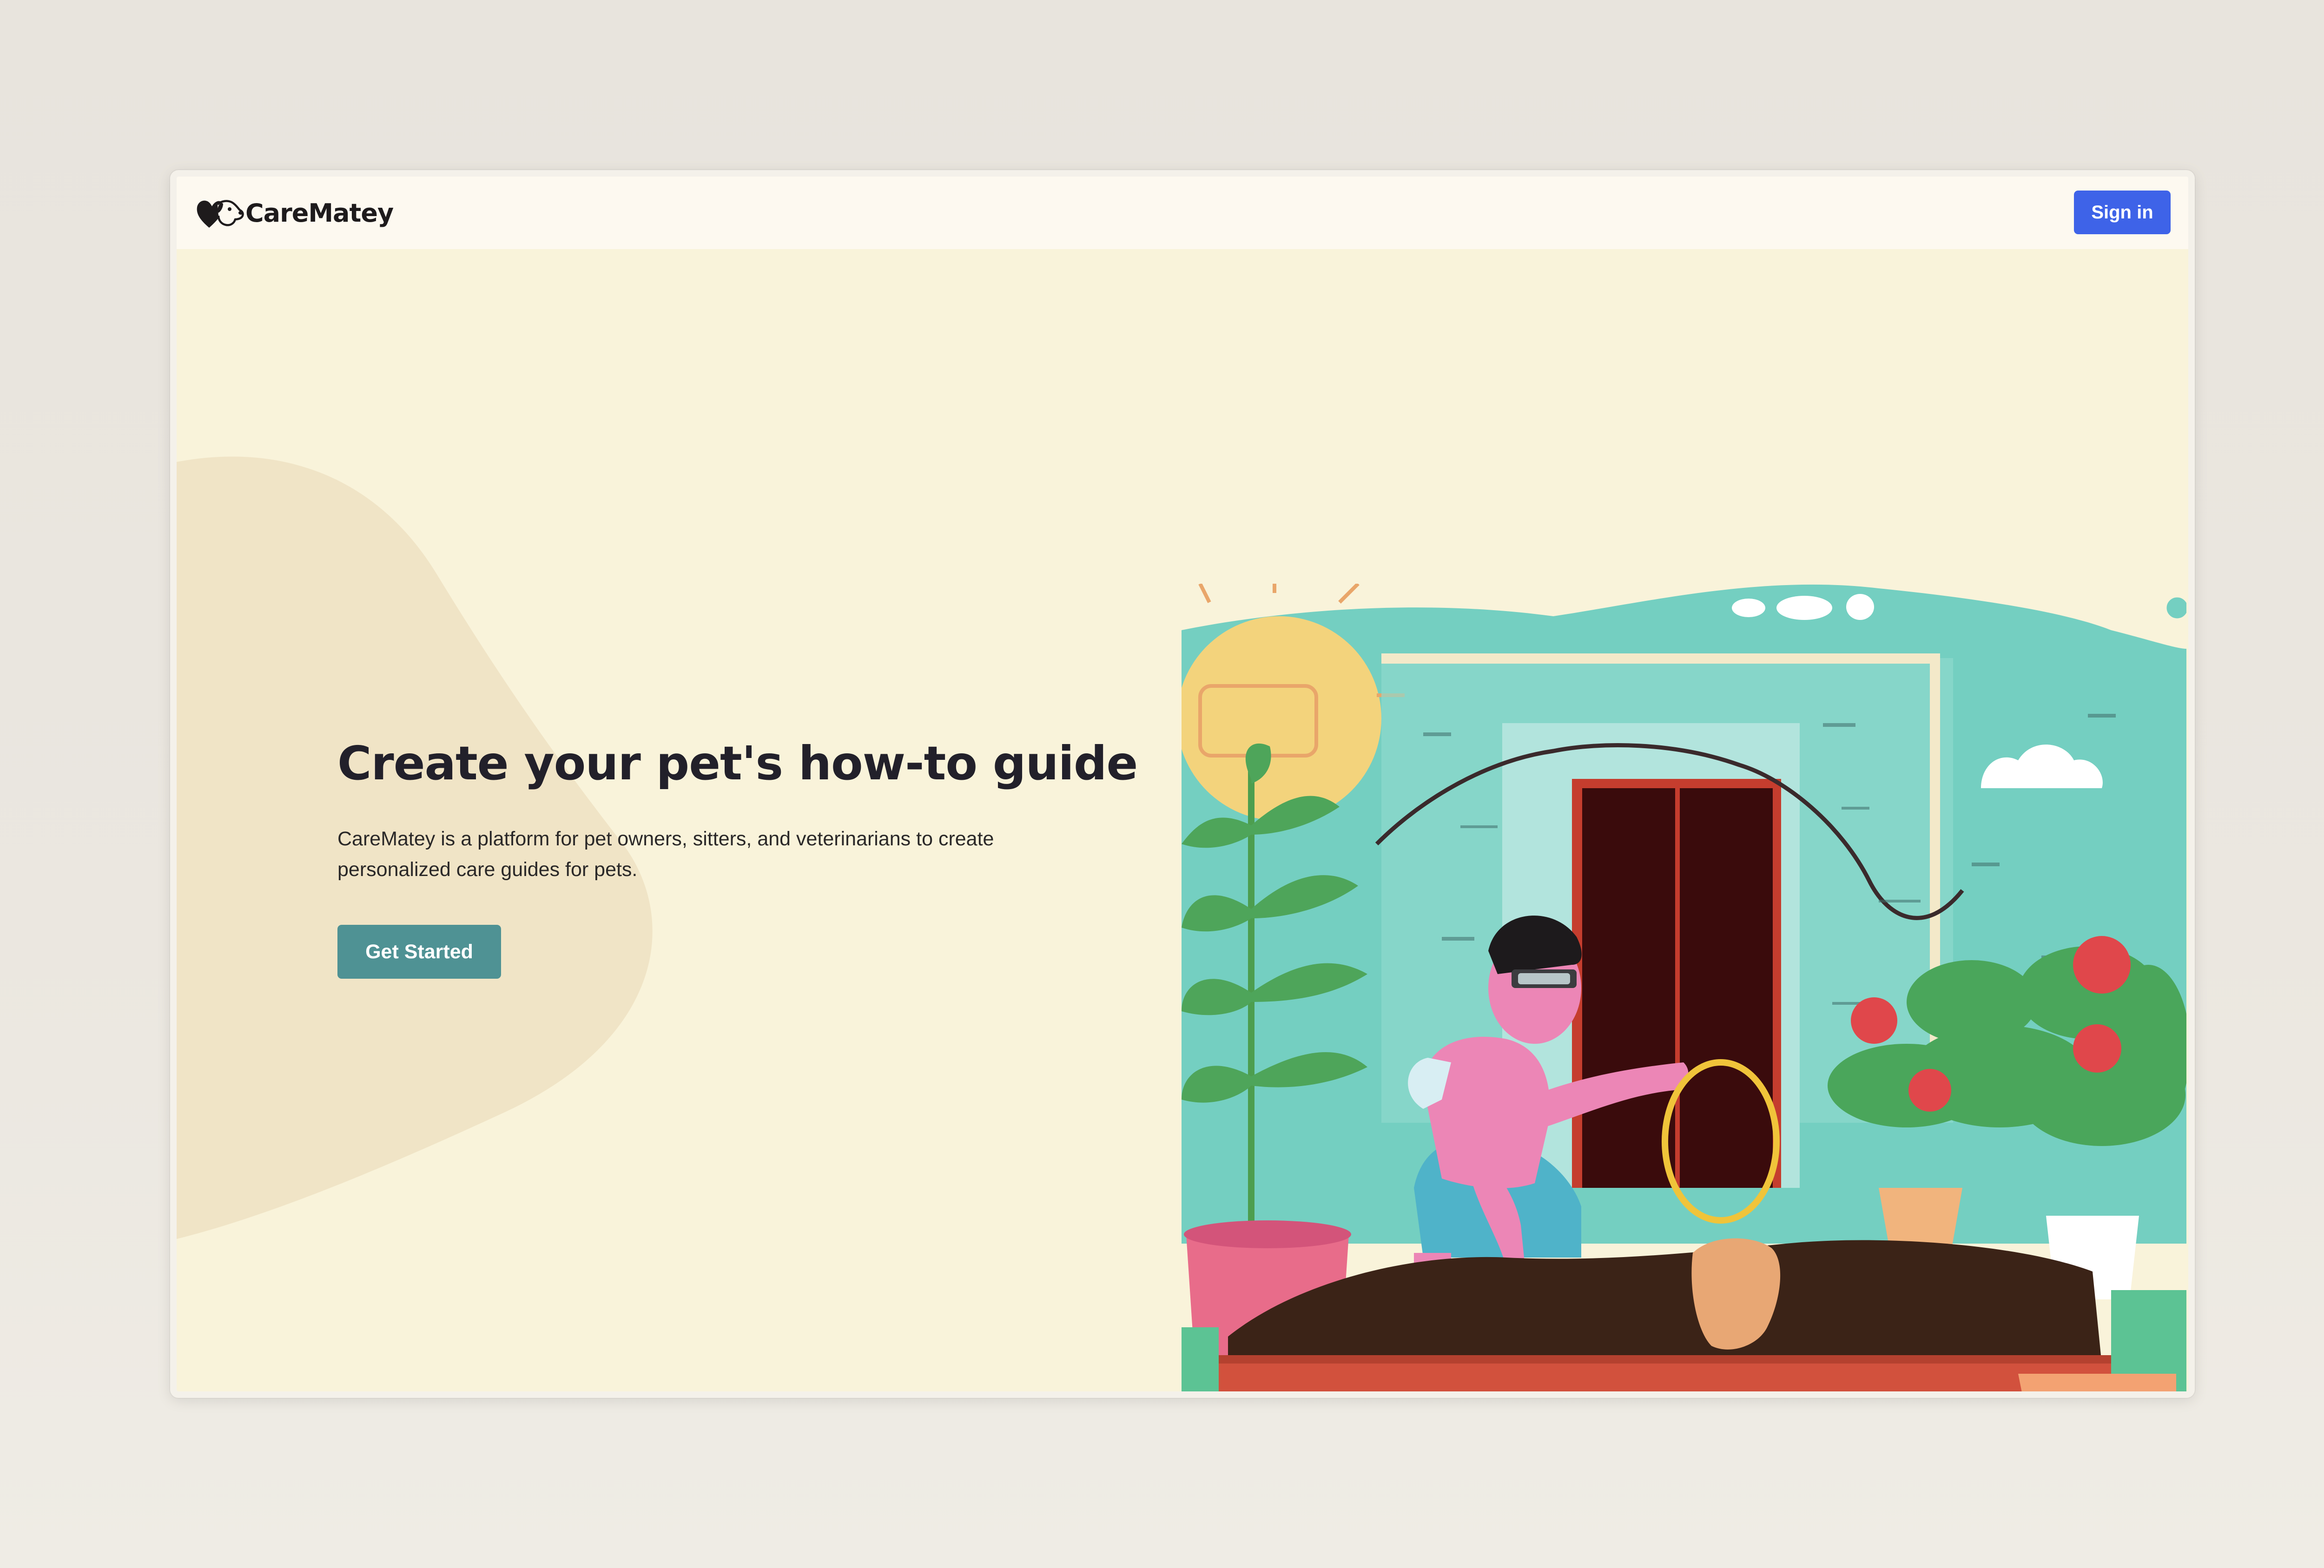  What do you see at coordinates (319, 213) in the screenshot?
I see `brand-name: CareMatey` at bounding box center [319, 213].